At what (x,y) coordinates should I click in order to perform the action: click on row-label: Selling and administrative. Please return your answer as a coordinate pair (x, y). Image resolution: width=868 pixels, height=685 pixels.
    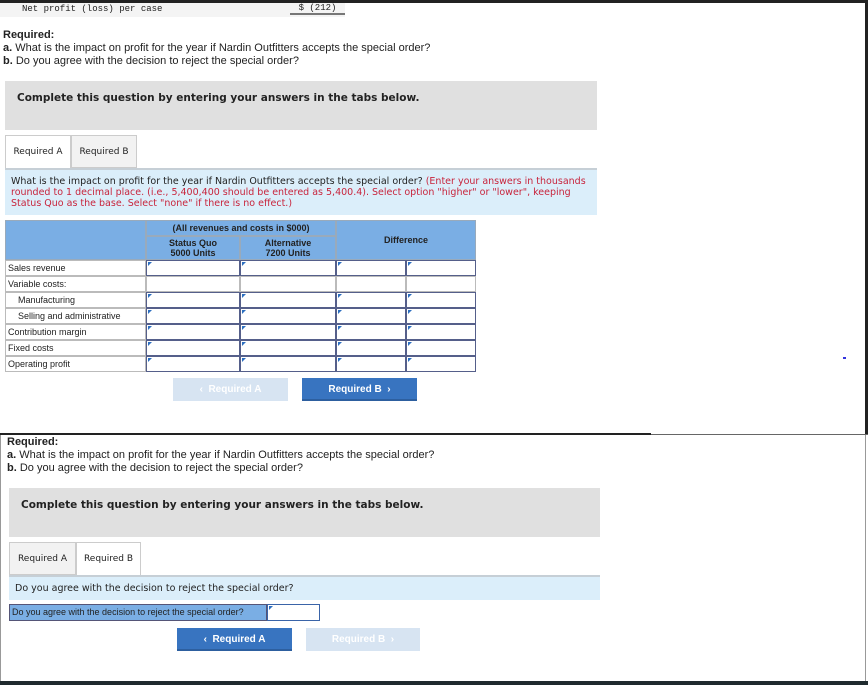
    Looking at the image, I should click on (75, 316).